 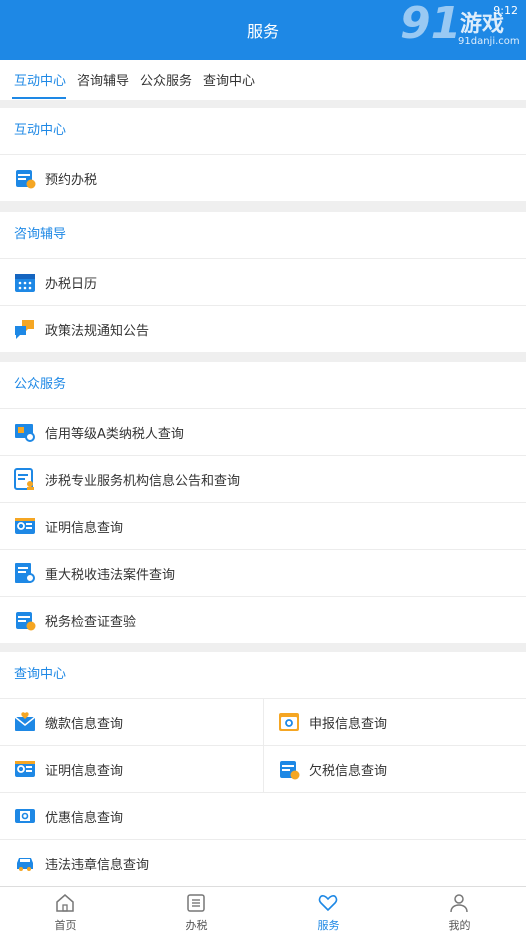 What do you see at coordinates (348, 771) in the screenshot?
I see `list-item-label: 欠税信息查询` at bounding box center [348, 771].